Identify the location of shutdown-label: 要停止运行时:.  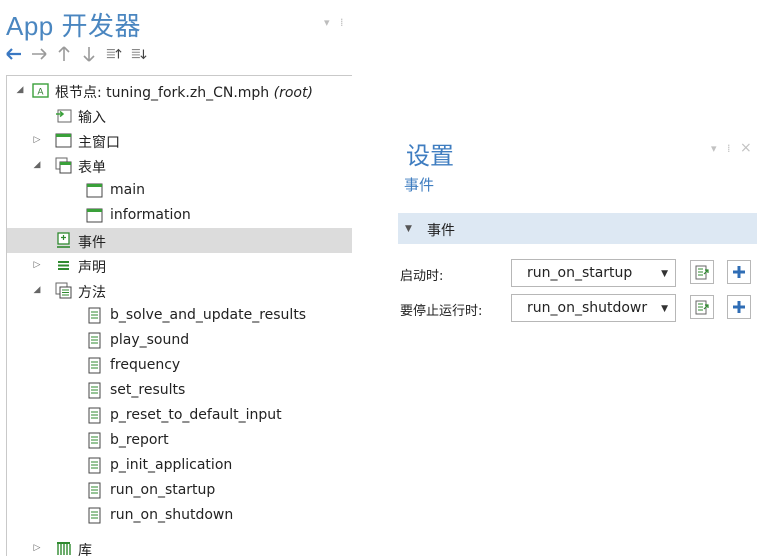
(441, 311).